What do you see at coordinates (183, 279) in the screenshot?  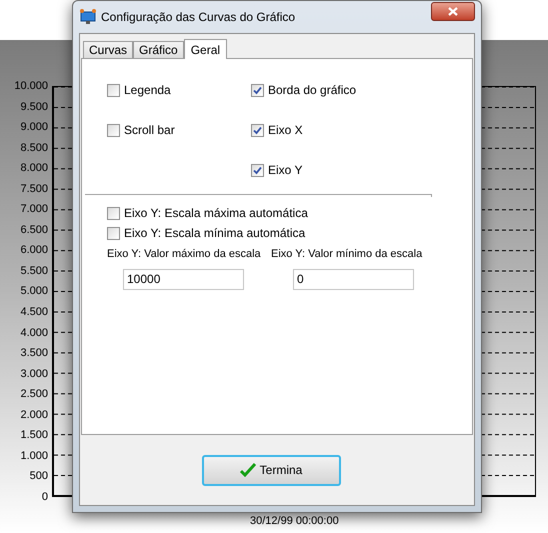 I see `input-field: 10000` at bounding box center [183, 279].